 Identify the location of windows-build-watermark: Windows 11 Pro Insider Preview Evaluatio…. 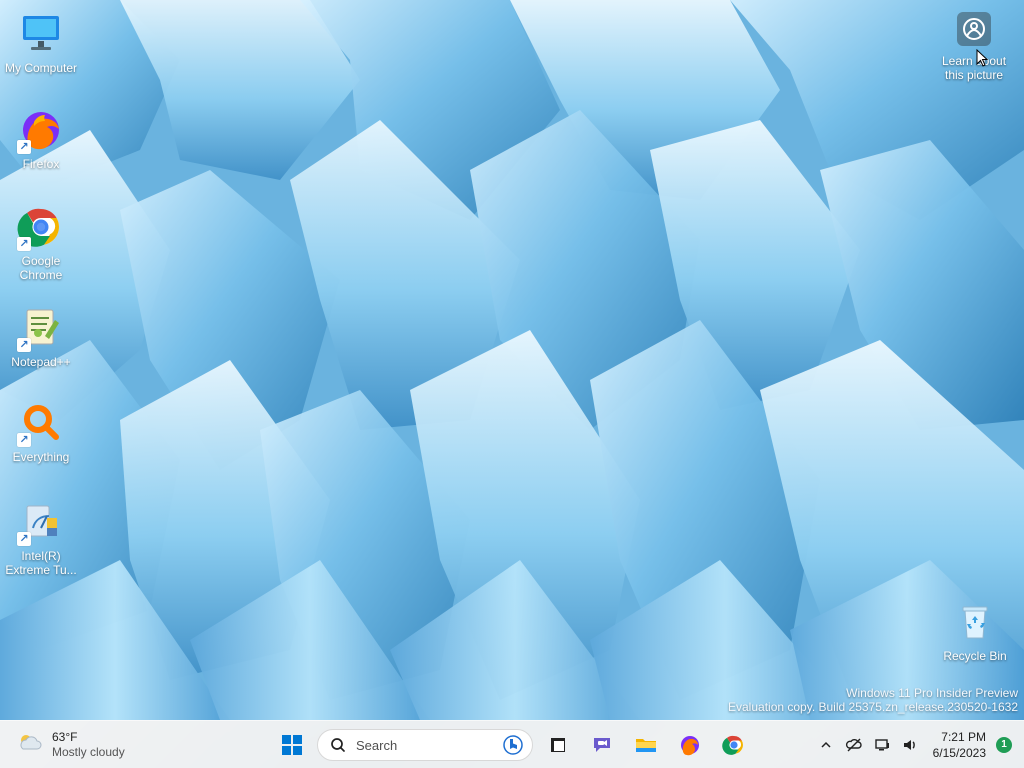
(873, 700).